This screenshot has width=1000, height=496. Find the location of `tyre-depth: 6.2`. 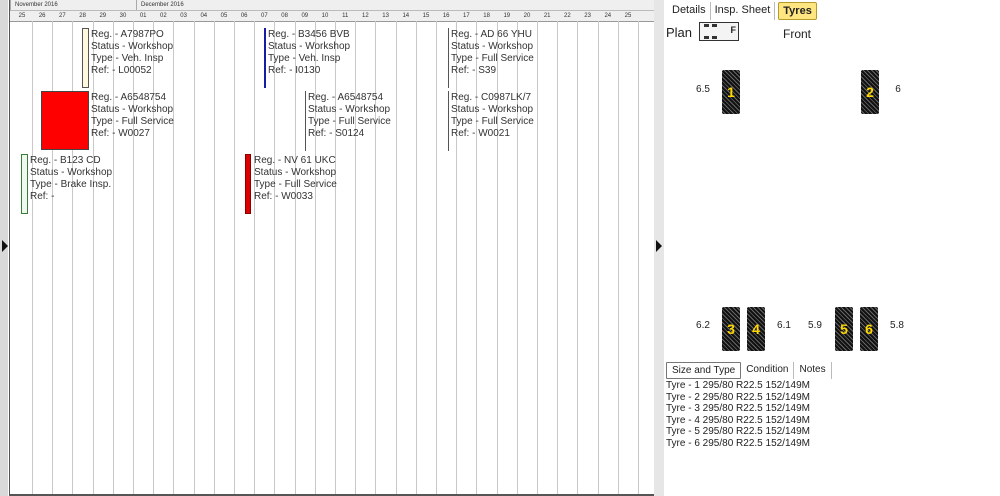

tyre-depth: 6.2 is located at coordinates (703, 326).